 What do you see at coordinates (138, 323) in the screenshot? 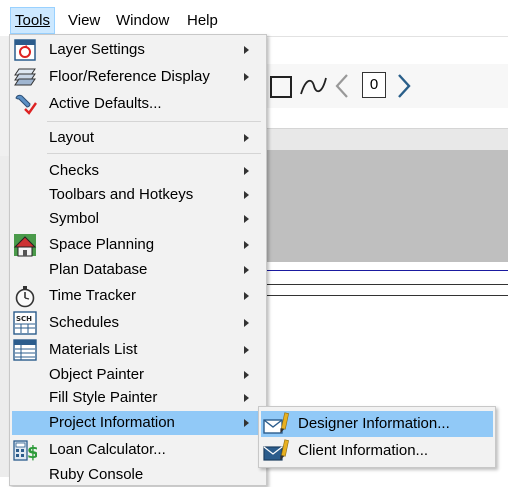
I see `menu-item-schedules: SCH Schedules` at bounding box center [138, 323].